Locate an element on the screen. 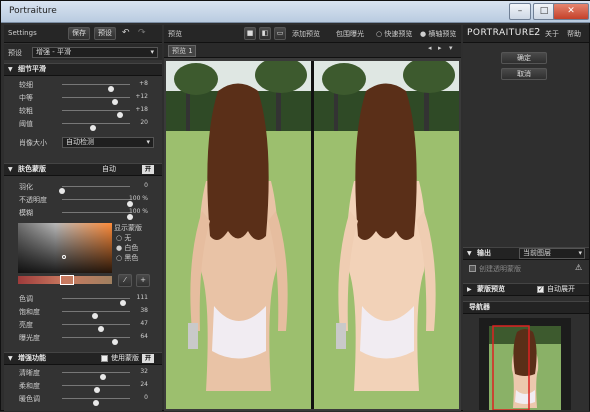 The width and height of the screenshot is (590, 412). hue-range-handle is located at coordinates (67, 280).